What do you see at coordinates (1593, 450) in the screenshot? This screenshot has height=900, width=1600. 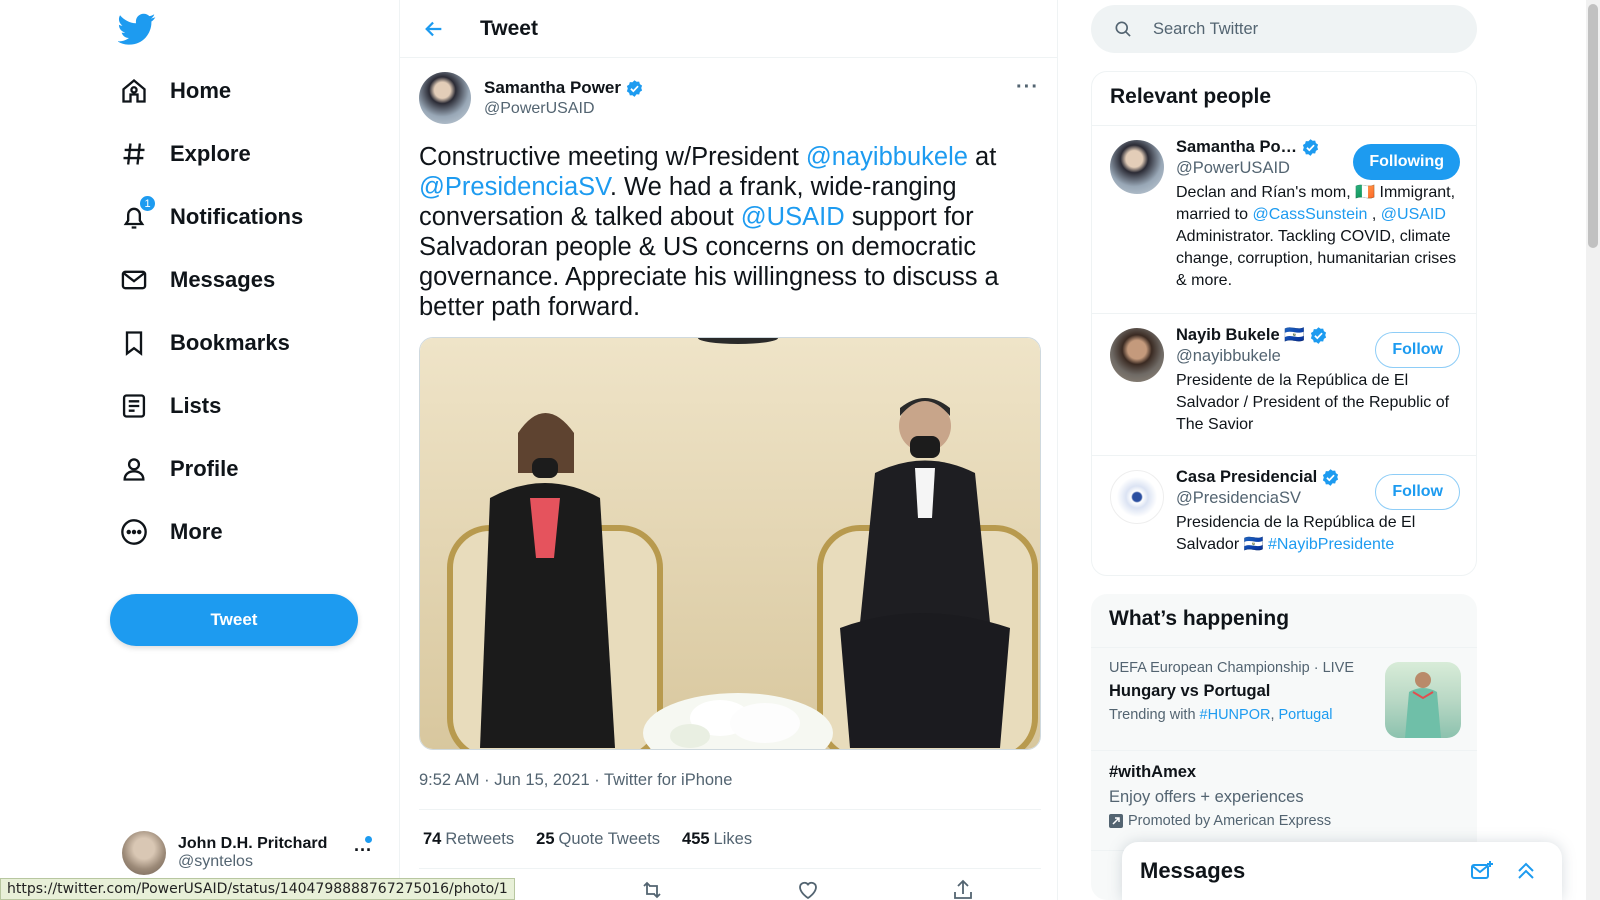 I see `page-scrollbar` at bounding box center [1593, 450].